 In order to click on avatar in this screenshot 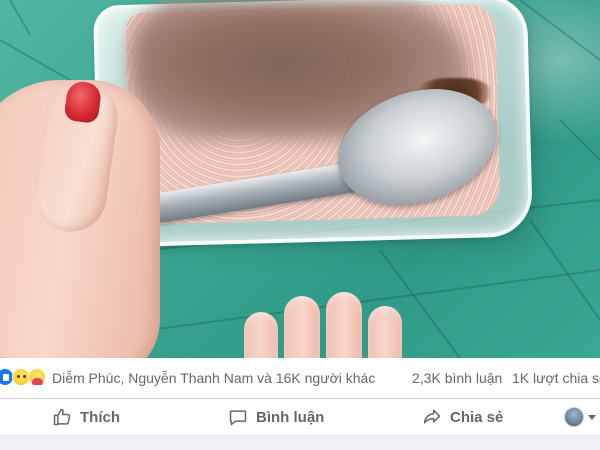, I will do `click(574, 417)`.